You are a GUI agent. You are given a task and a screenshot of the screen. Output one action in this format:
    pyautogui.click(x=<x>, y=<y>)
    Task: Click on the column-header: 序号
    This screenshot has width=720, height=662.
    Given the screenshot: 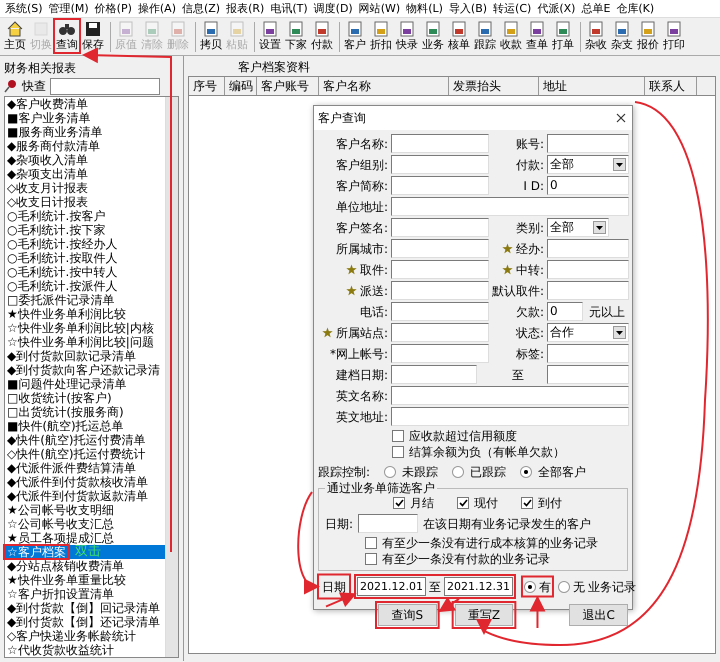 What is the action you would take?
    pyautogui.click(x=207, y=86)
    